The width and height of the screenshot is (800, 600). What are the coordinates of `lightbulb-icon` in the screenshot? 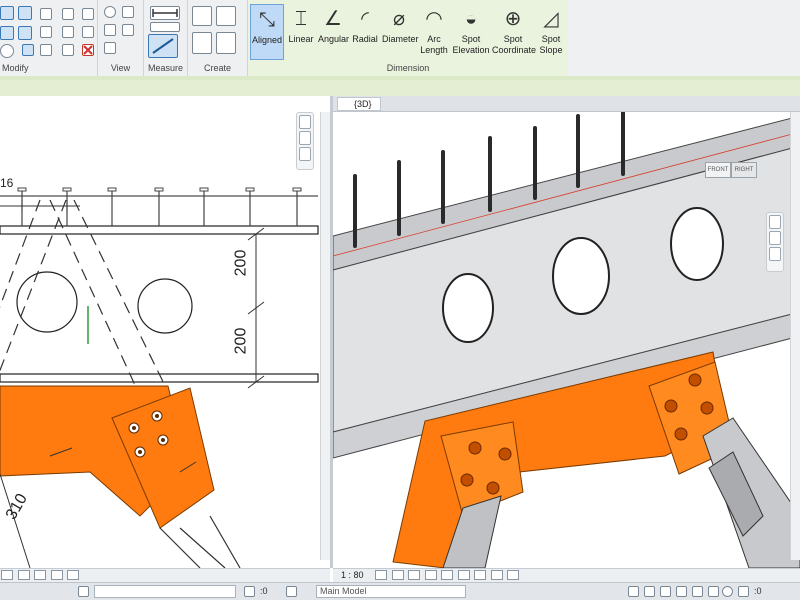 It's located at (110, 12).